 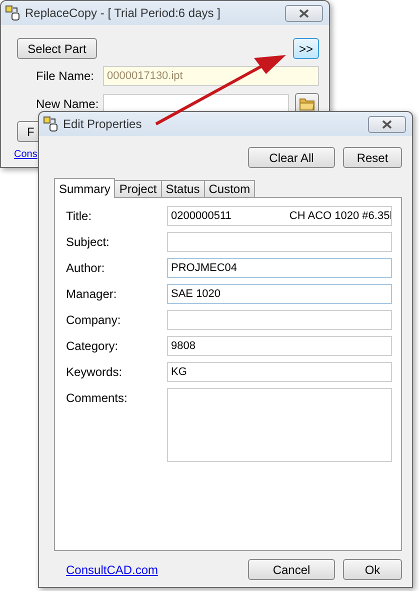 What do you see at coordinates (230, 189) in the screenshot?
I see `tab: Custom` at bounding box center [230, 189].